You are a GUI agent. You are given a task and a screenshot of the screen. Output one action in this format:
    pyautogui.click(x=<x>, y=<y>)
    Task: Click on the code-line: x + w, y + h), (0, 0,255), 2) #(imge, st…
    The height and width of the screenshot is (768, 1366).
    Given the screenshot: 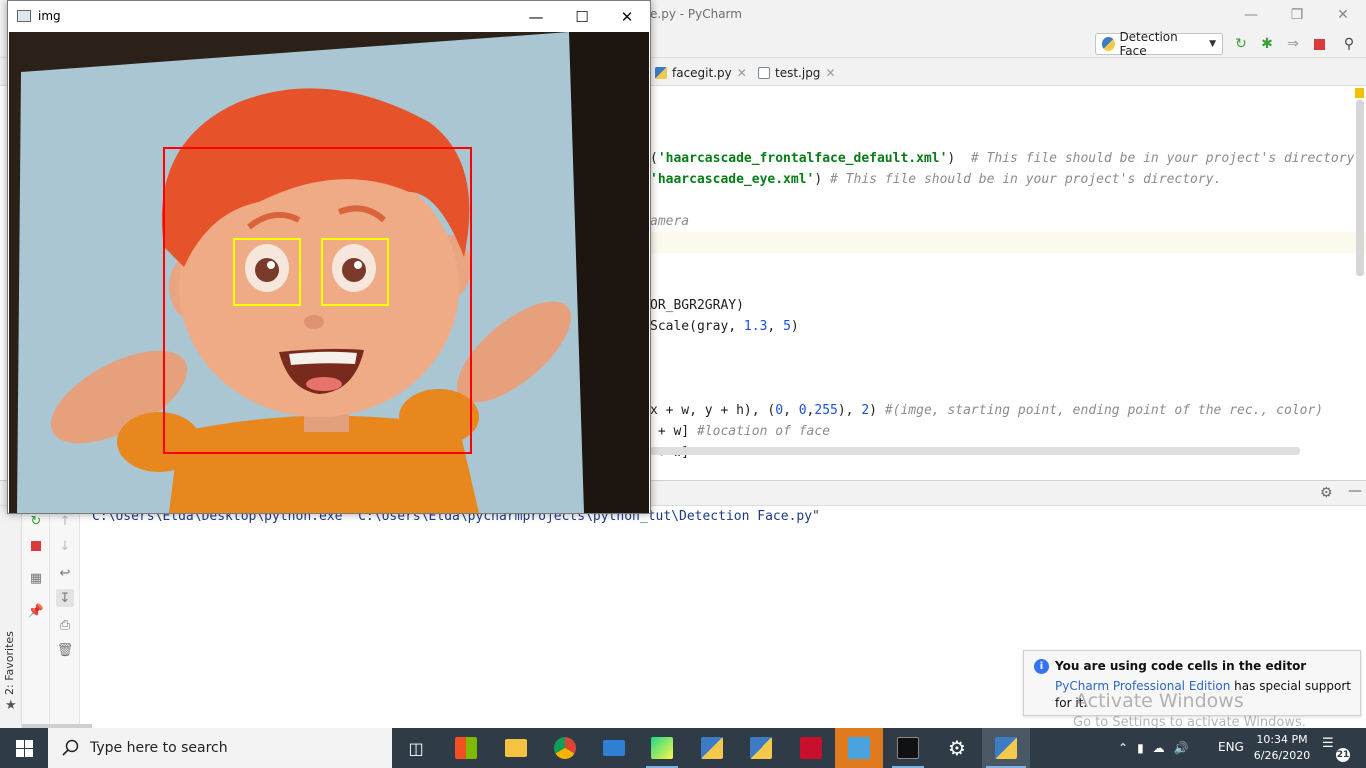 What is the action you would take?
    pyautogui.click(x=987, y=410)
    